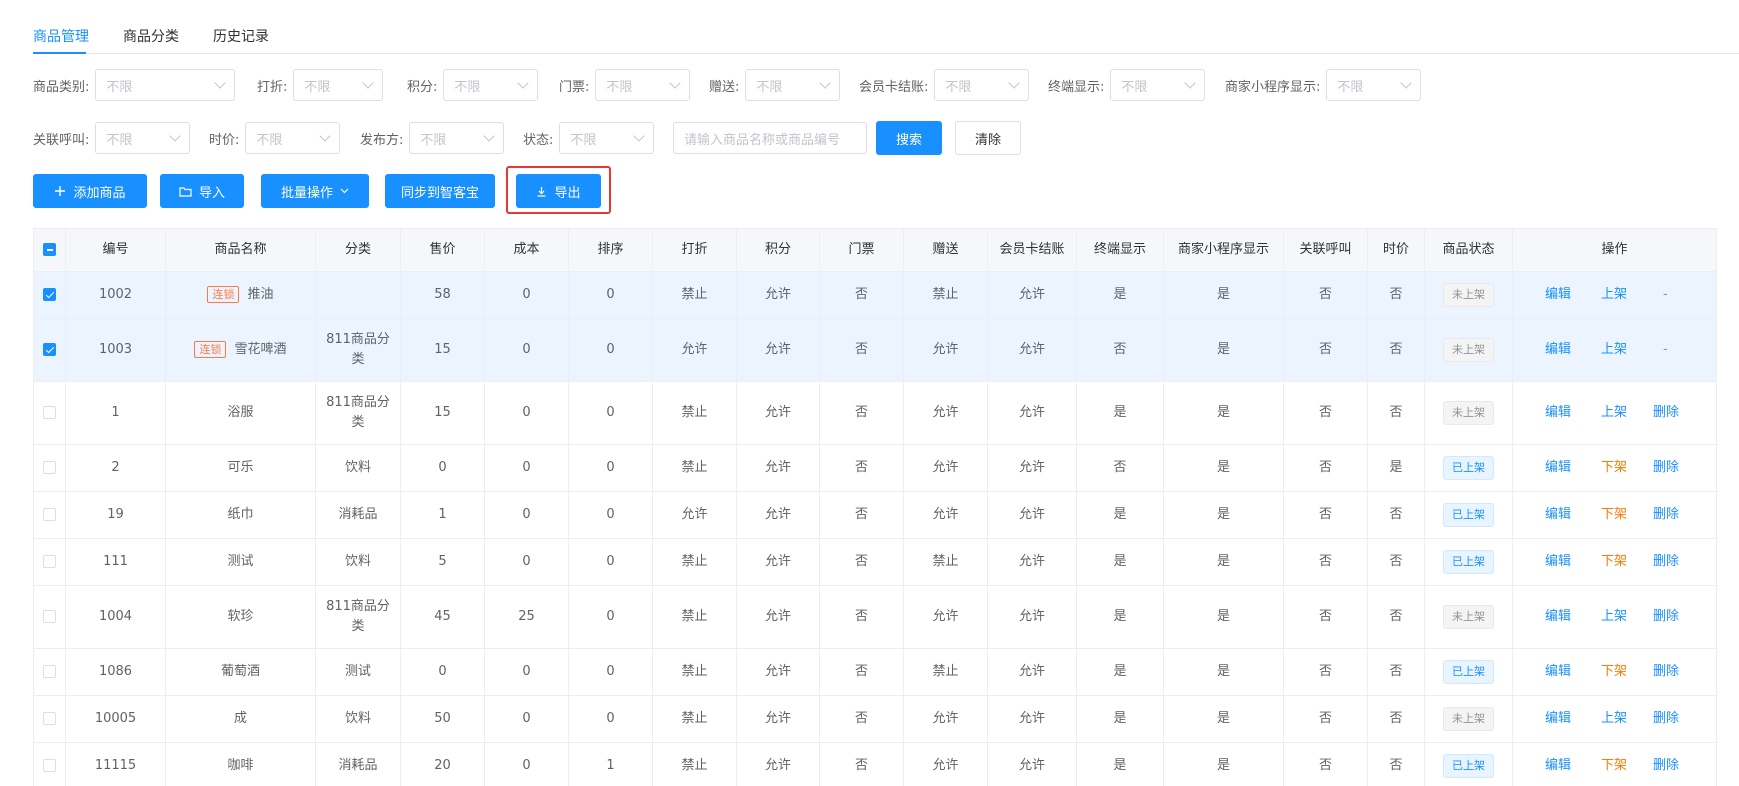 This screenshot has width=1739, height=786. I want to click on import-button: 导入, so click(202, 191).